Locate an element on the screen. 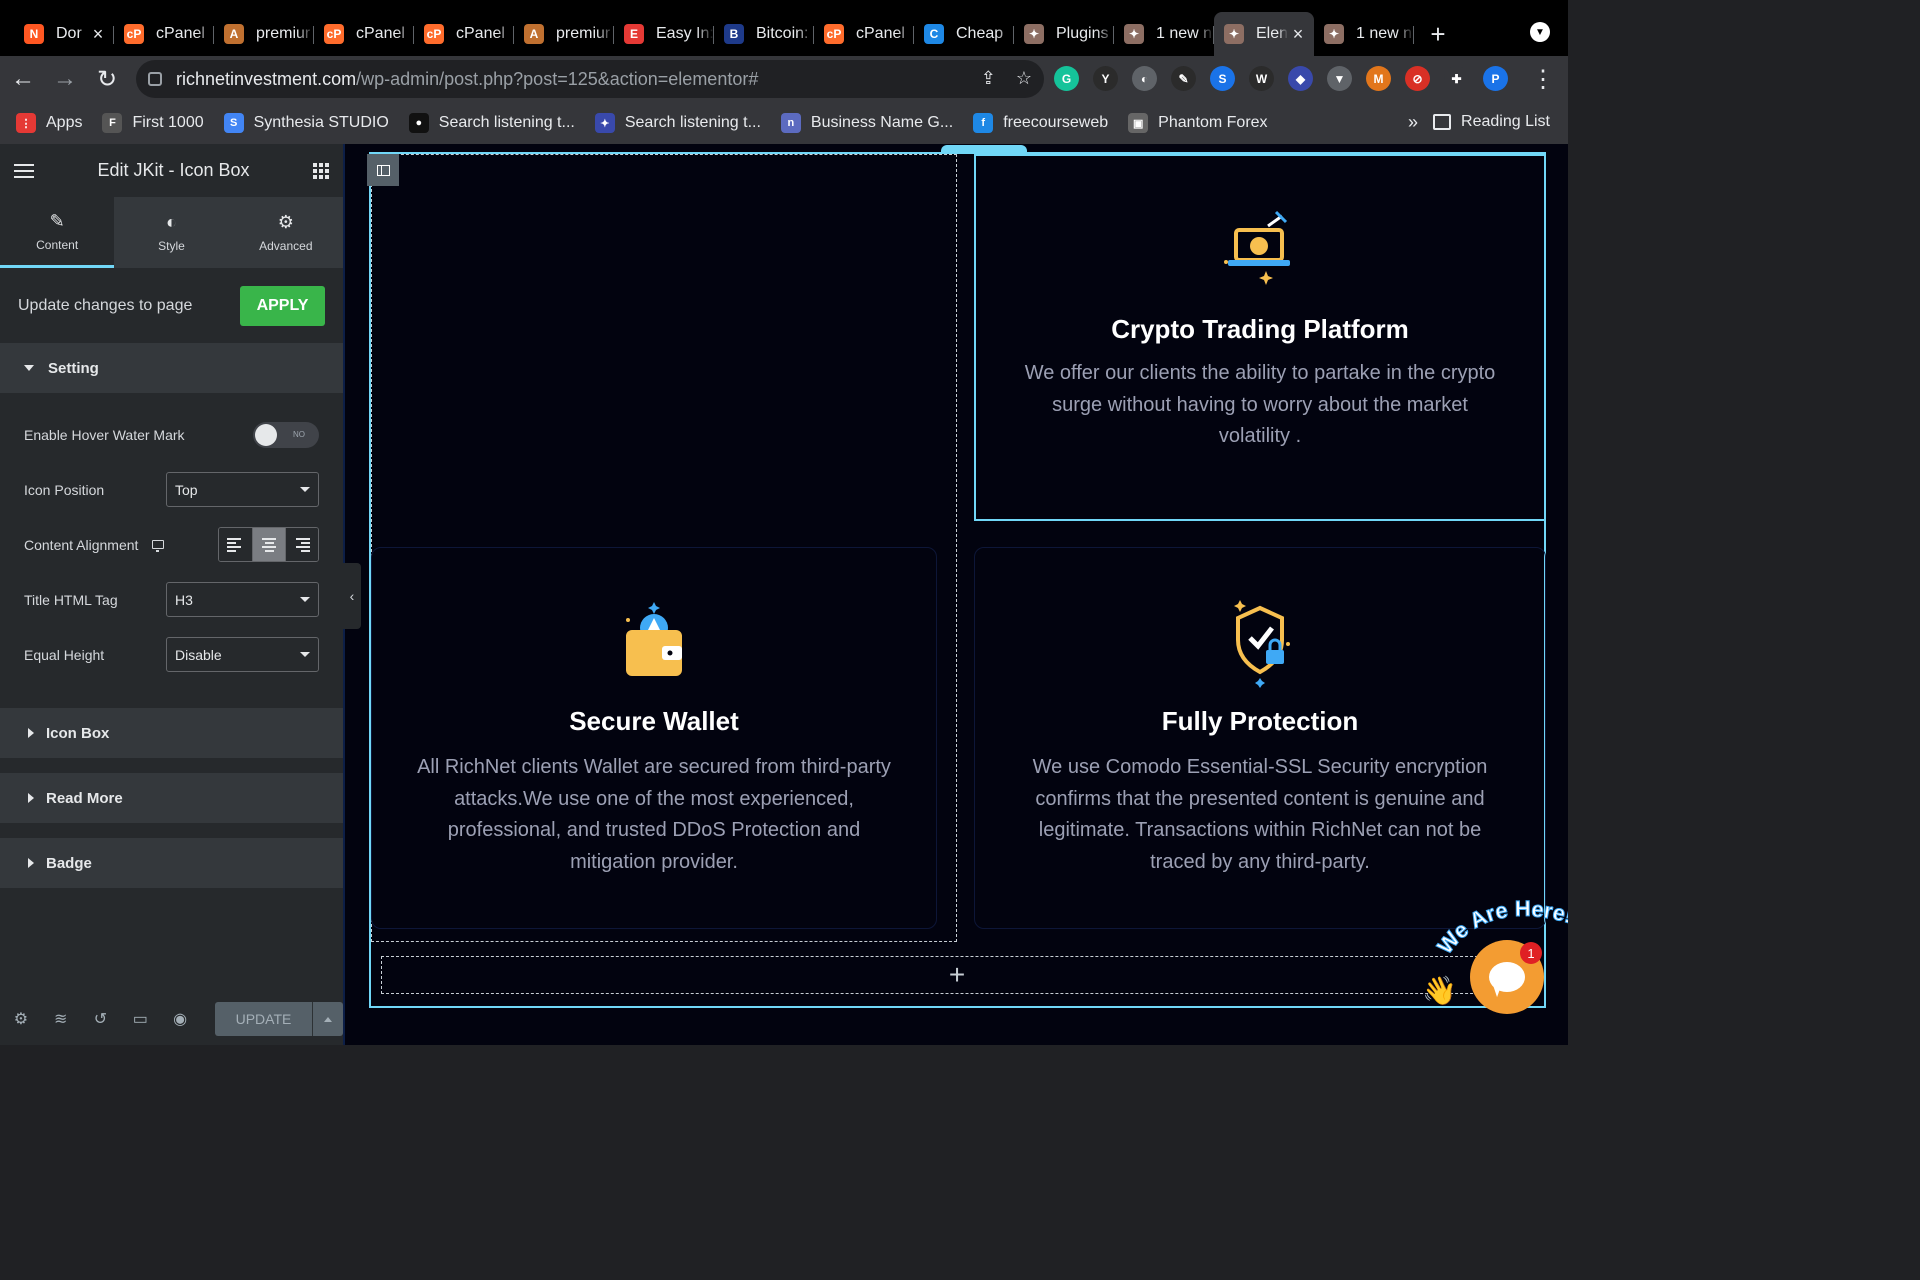  extensions-bar: G Y ◐ ✎ S W ◆ ▼ M ⊘ ✚ P is located at coordinates (1281, 78).